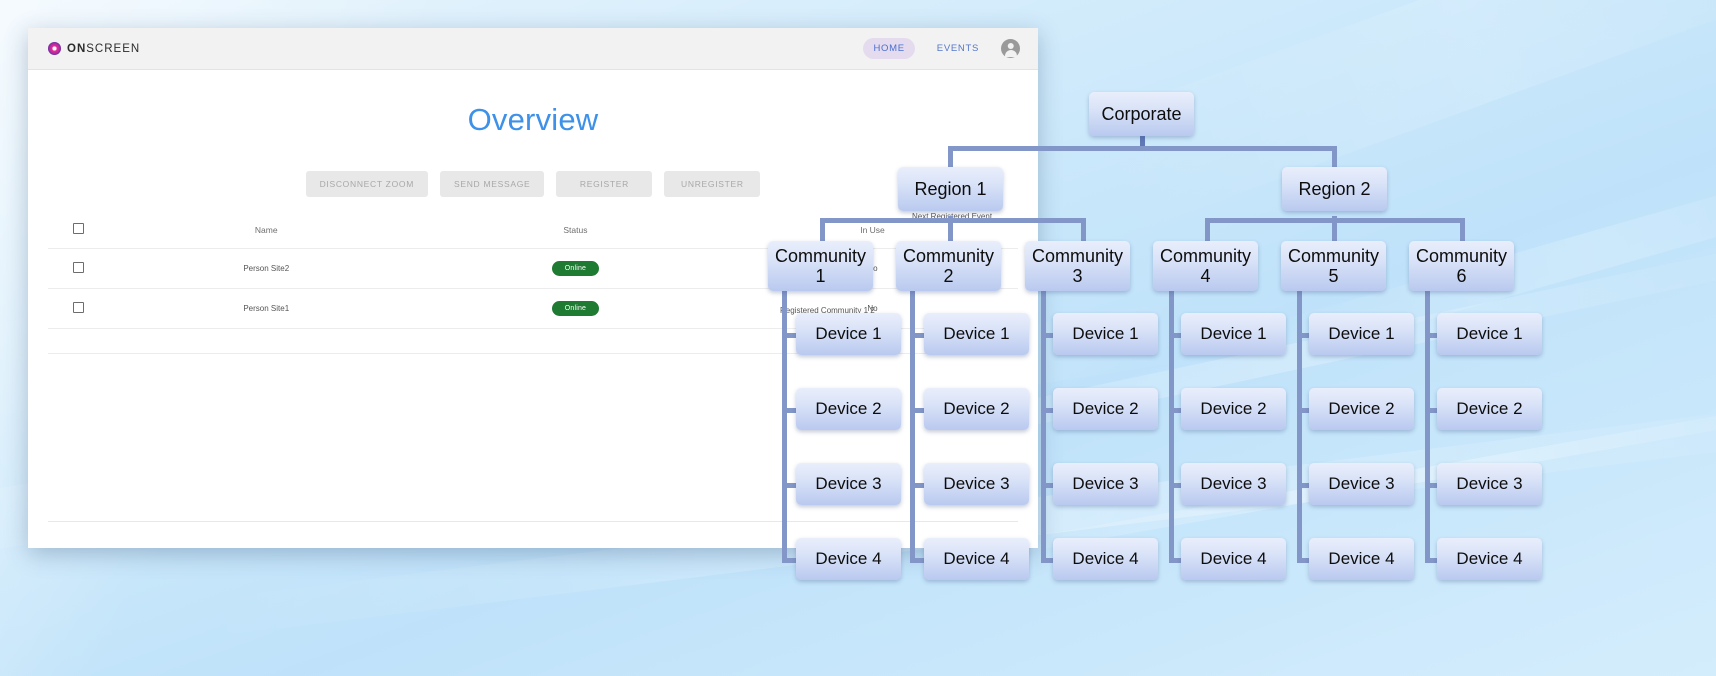  I want to click on org-node-device-c4-1: Device 1, so click(1233, 334).